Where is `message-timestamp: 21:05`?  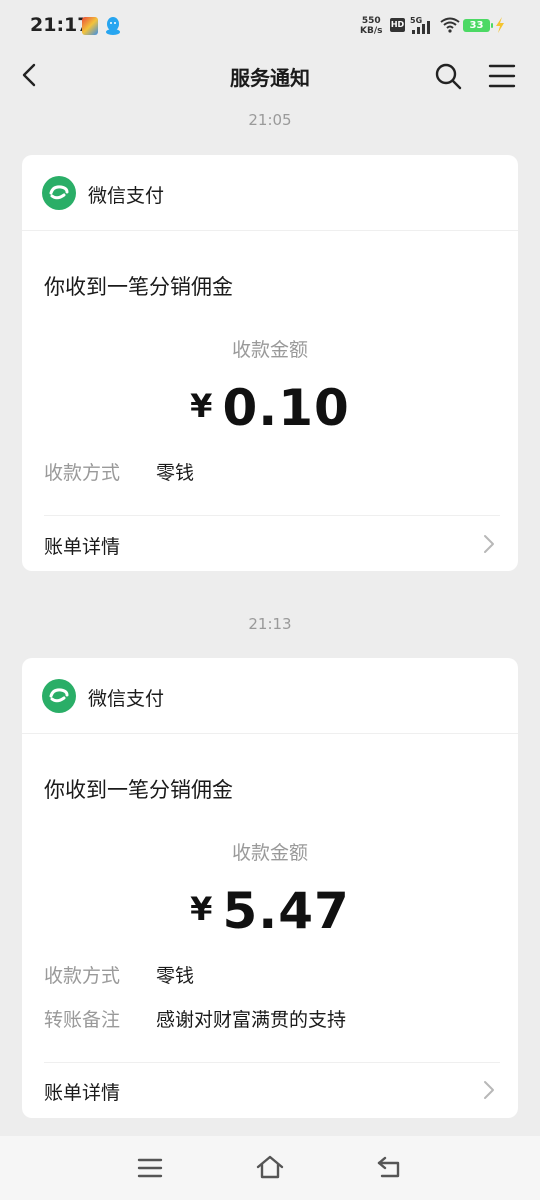 message-timestamp: 21:05 is located at coordinates (270, 120).